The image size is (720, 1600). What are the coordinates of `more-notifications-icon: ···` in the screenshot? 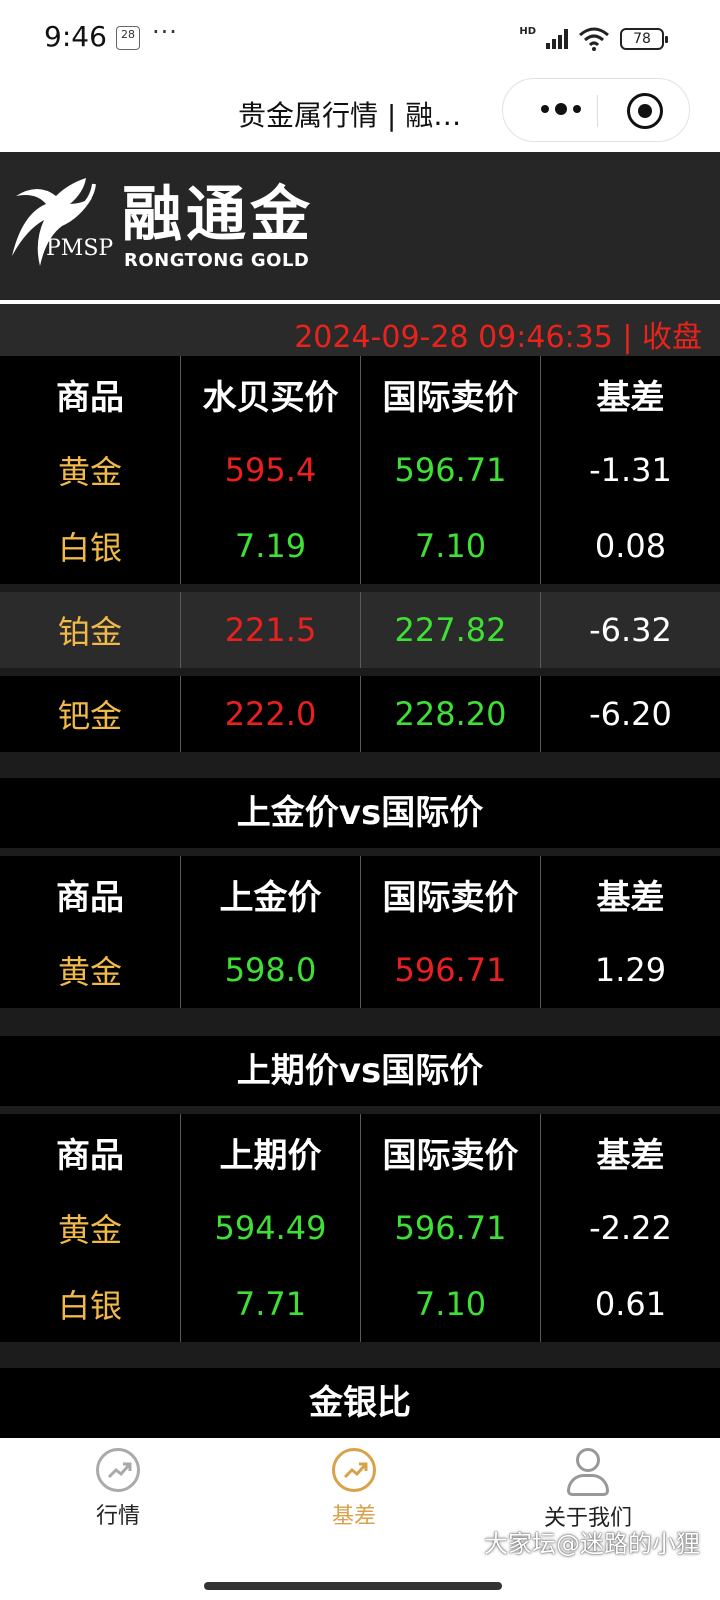 It's located at (165, 32).